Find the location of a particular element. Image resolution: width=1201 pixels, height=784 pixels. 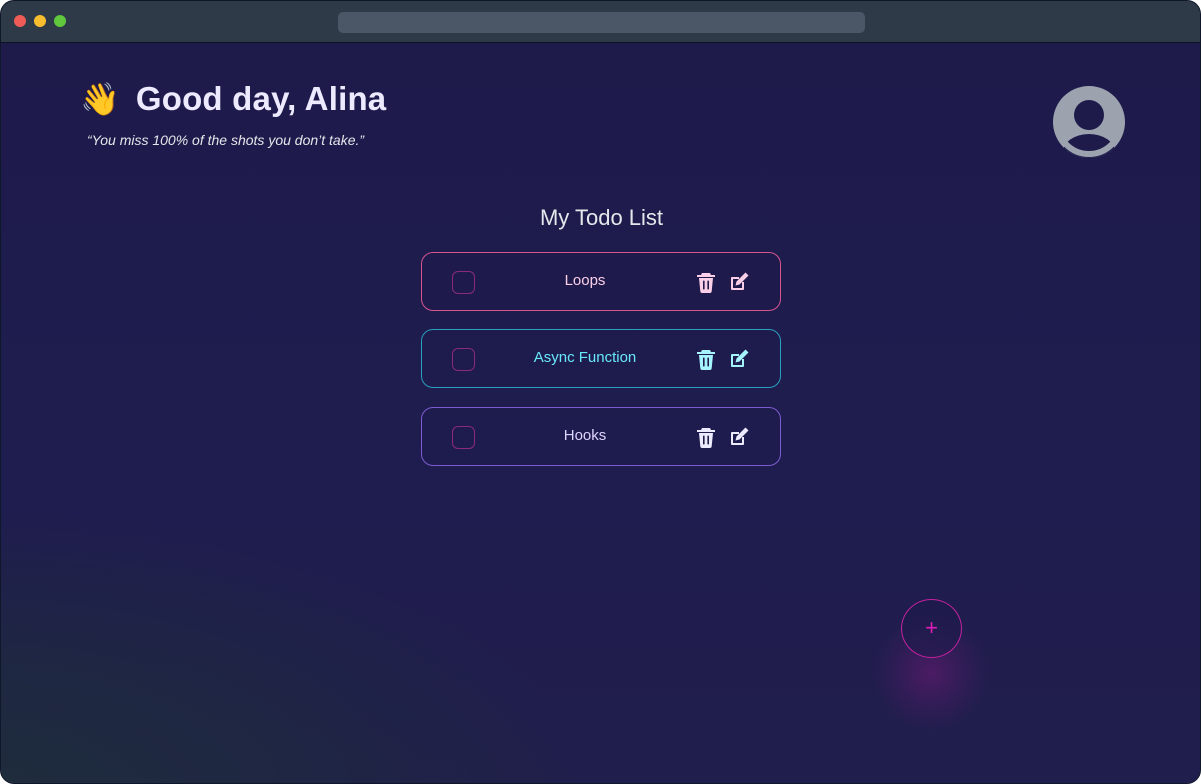

todo-item: Hooks is located at coordinates (601, 436).